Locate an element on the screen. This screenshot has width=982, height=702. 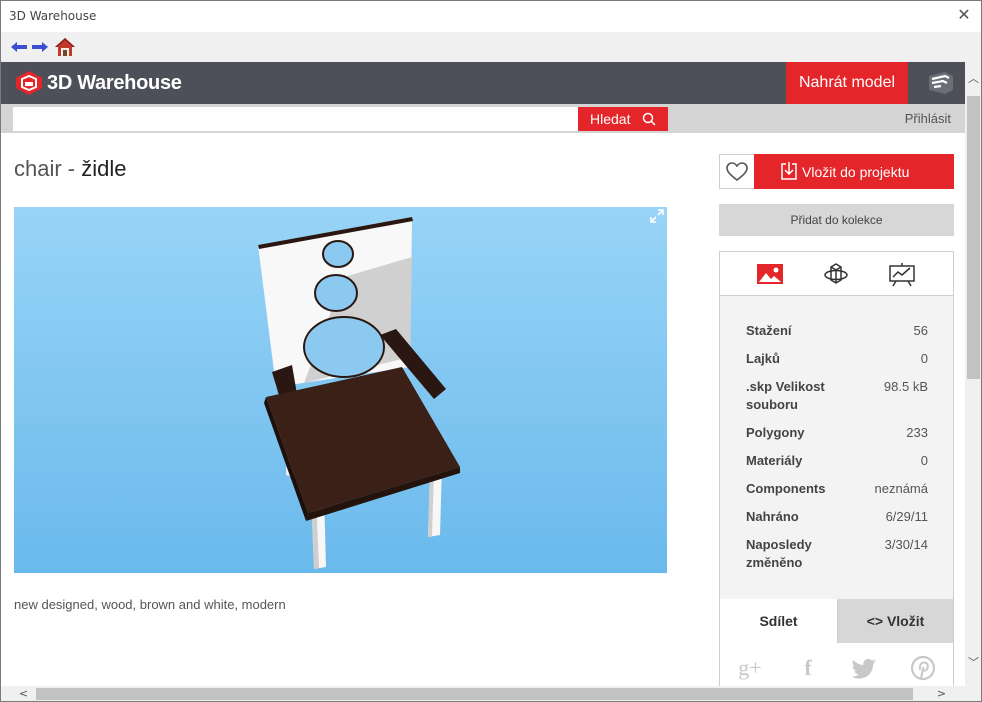
stat-value: 3/30/14 is located at coordinates (906, 544).